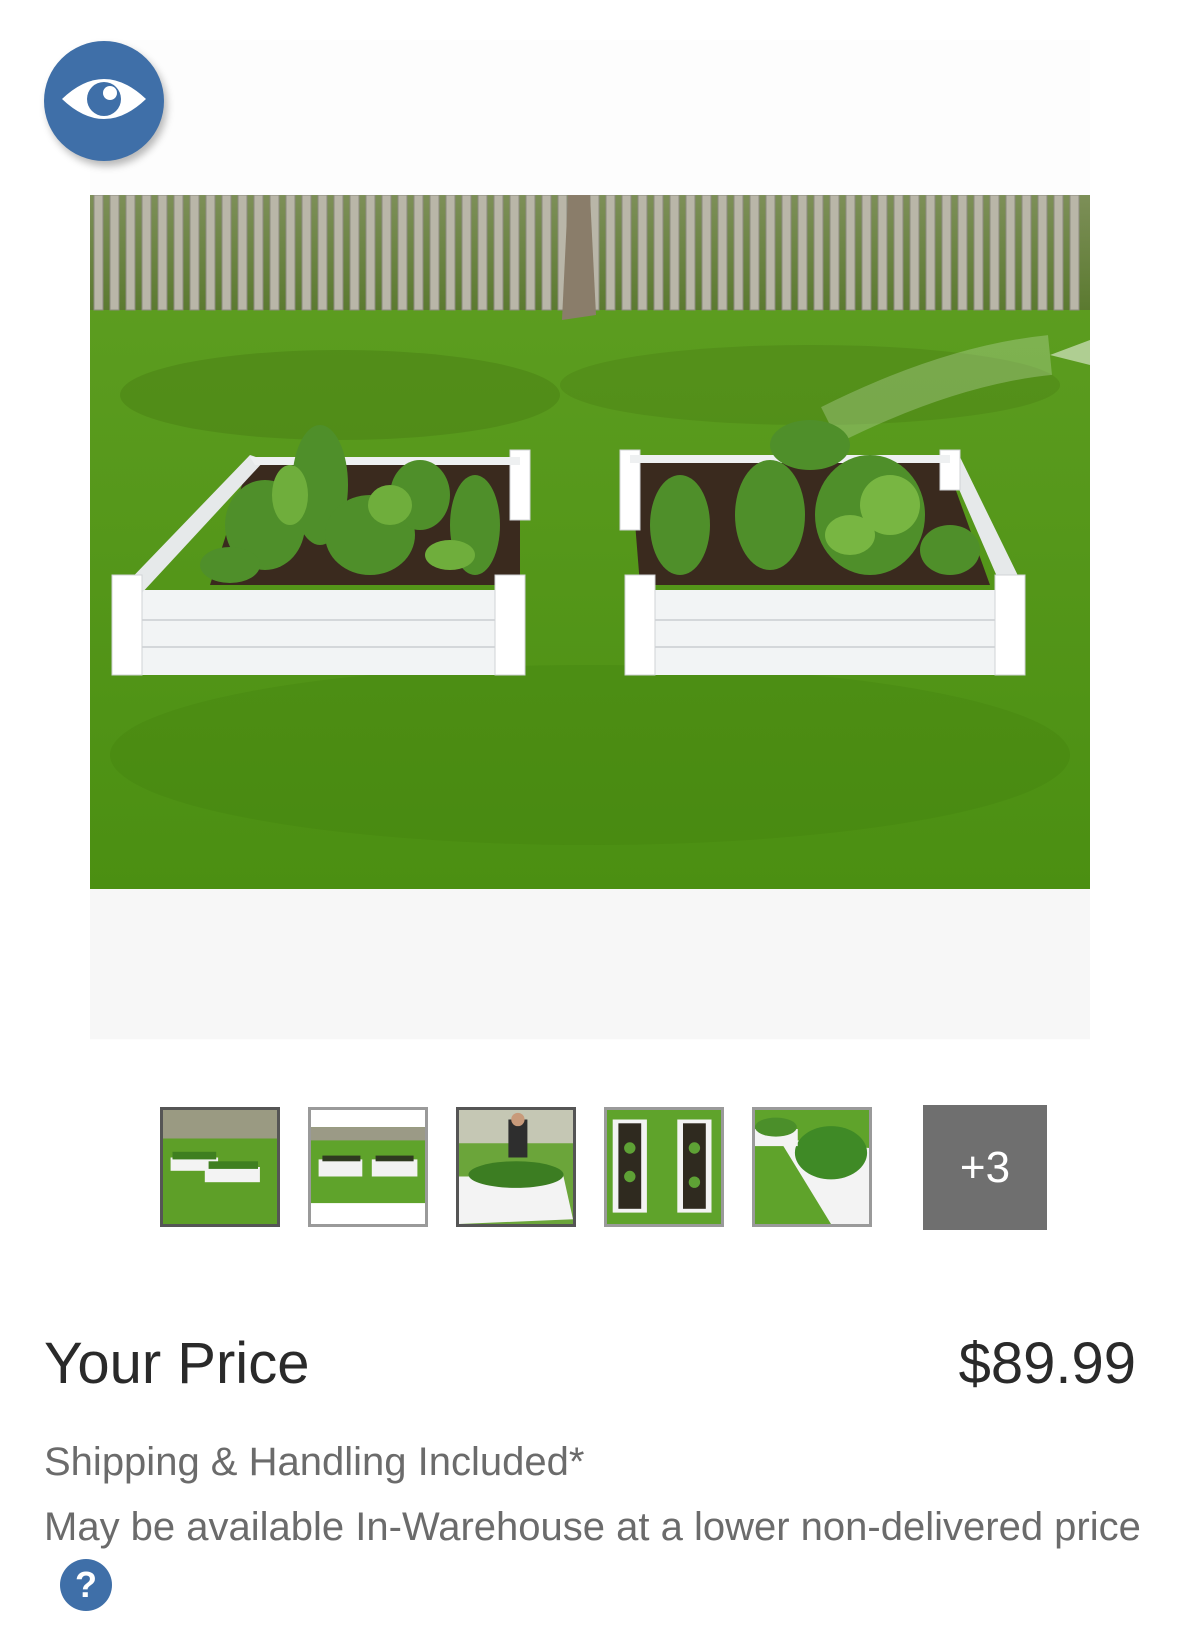  Describe the element at coordinates (86, 1585) in the screenshot. I see `help-icon: ?` at that location.